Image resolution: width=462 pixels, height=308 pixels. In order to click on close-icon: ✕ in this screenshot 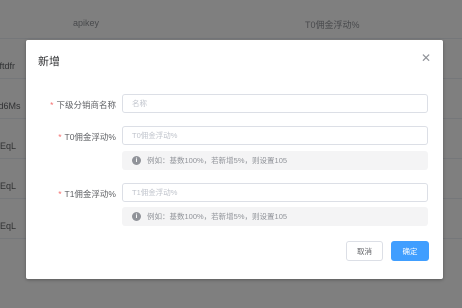, I will do `click(426, 58)`.